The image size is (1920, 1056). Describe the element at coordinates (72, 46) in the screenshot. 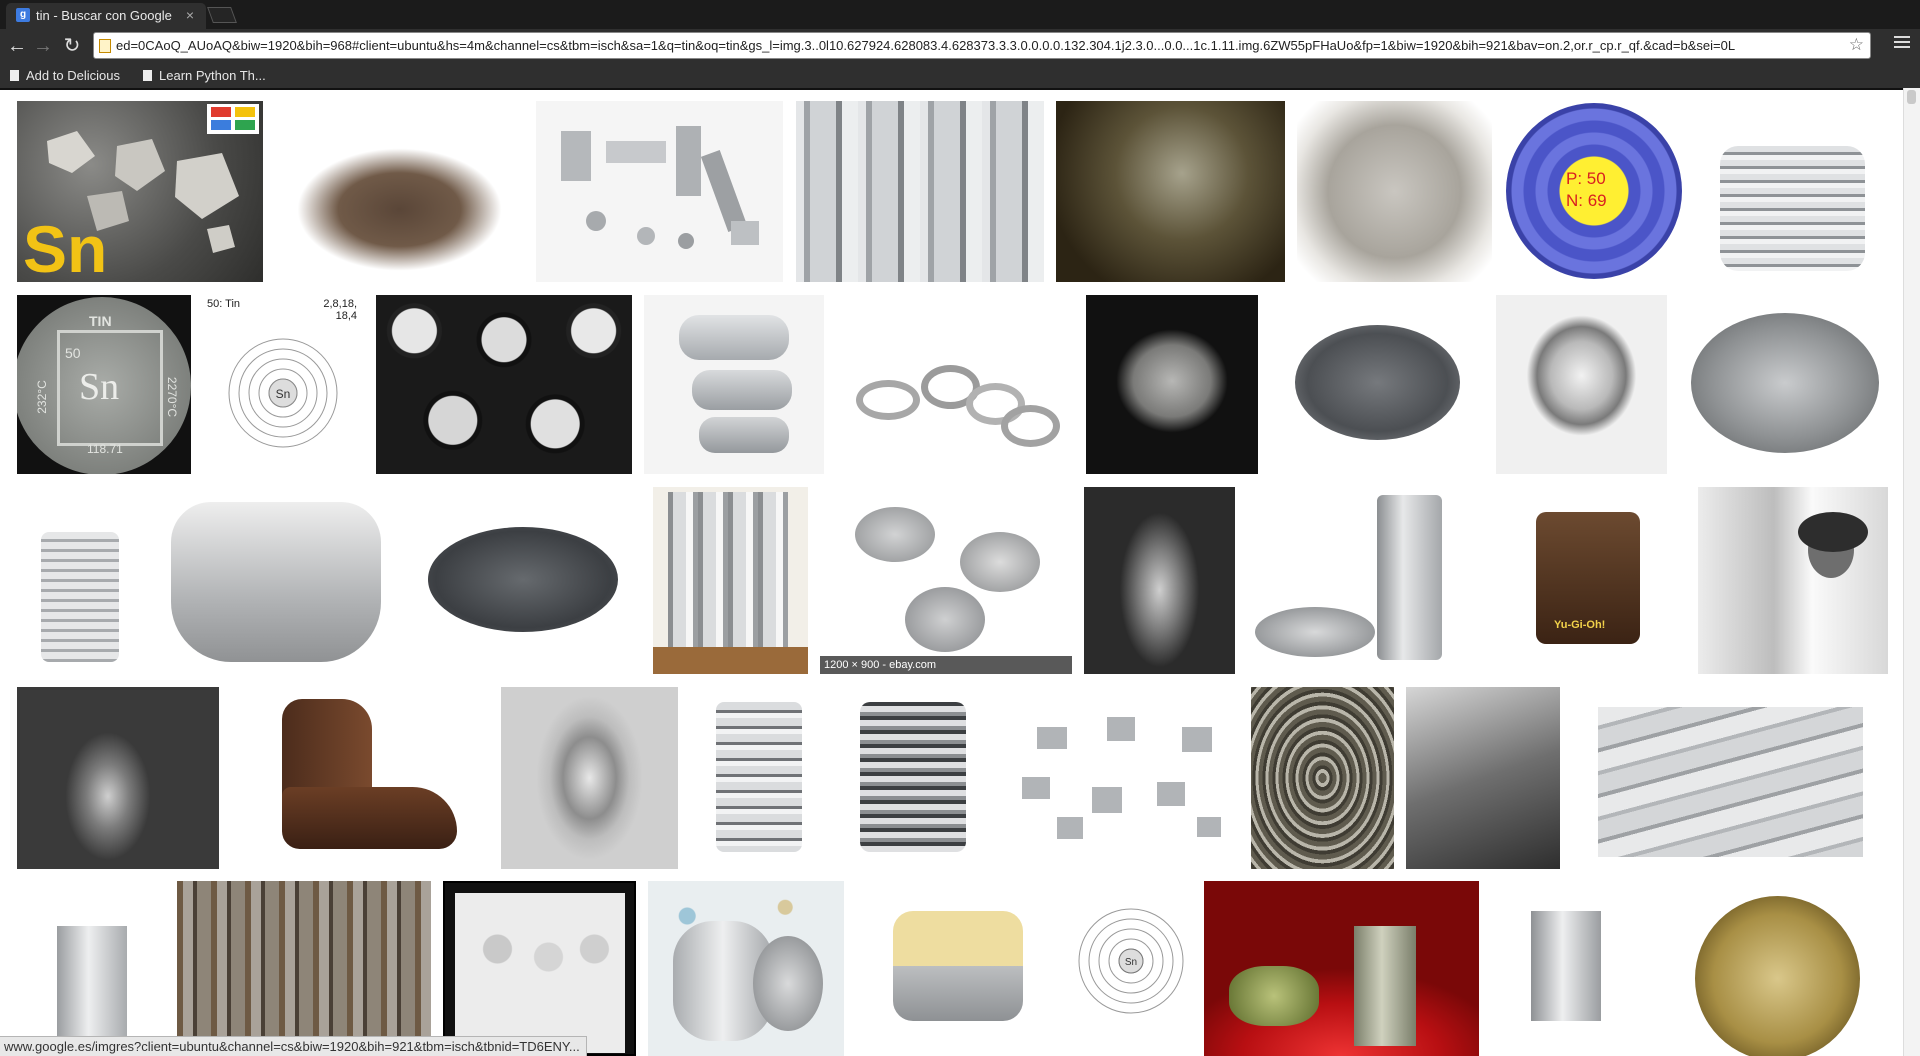

I see `reload-icon: ↻` at that location.